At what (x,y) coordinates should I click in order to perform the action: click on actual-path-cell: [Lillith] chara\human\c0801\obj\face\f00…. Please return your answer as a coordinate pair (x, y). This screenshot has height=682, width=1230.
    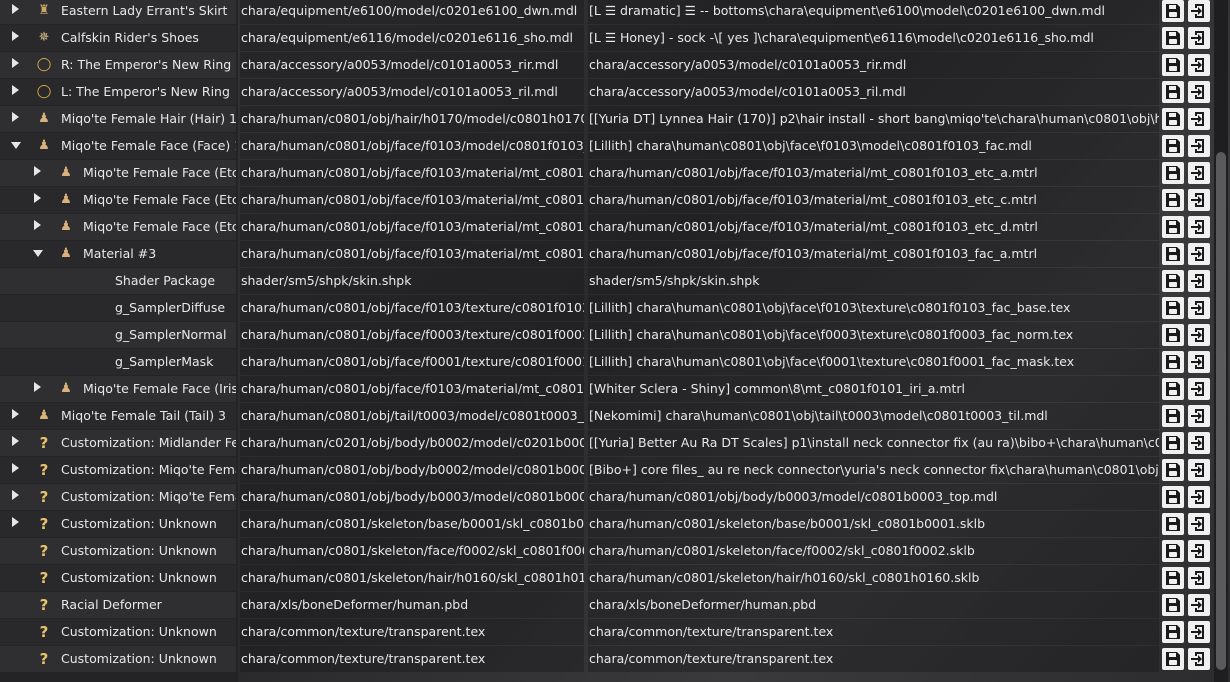
    Looking at the image, I should click on (873, 362).